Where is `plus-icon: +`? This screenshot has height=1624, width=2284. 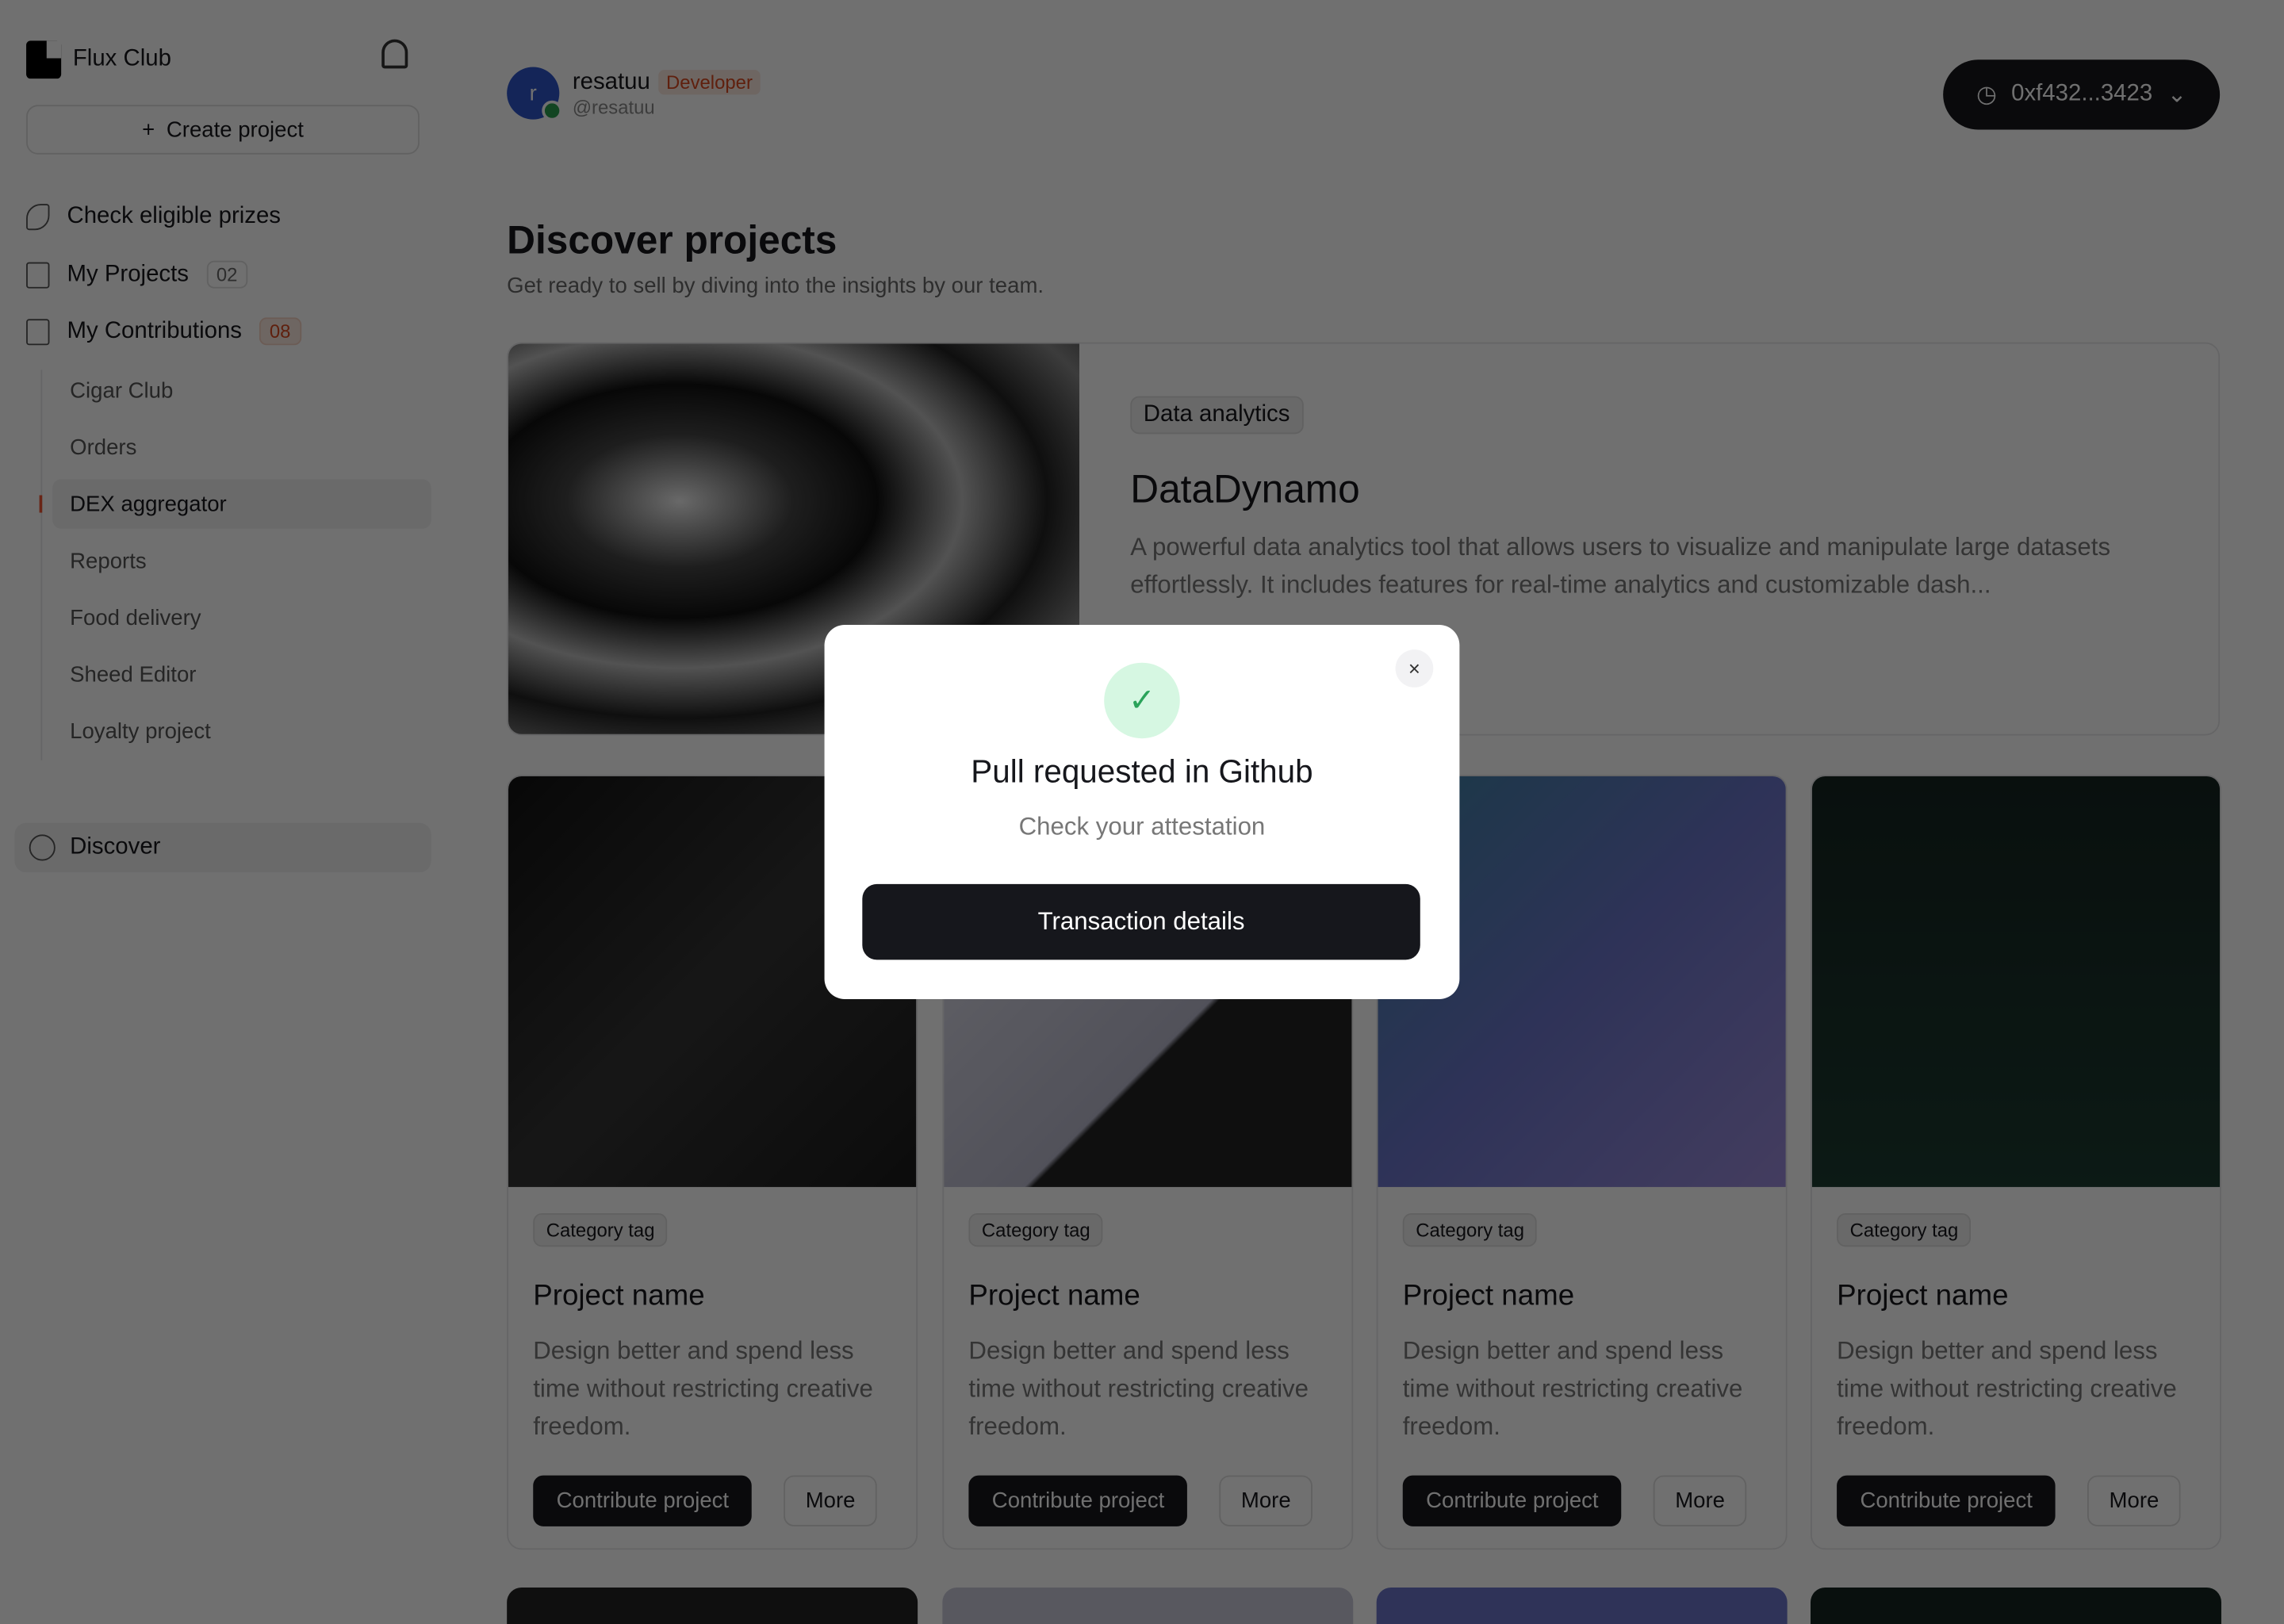 plus-icon: + is located at coordinates (148, 130).